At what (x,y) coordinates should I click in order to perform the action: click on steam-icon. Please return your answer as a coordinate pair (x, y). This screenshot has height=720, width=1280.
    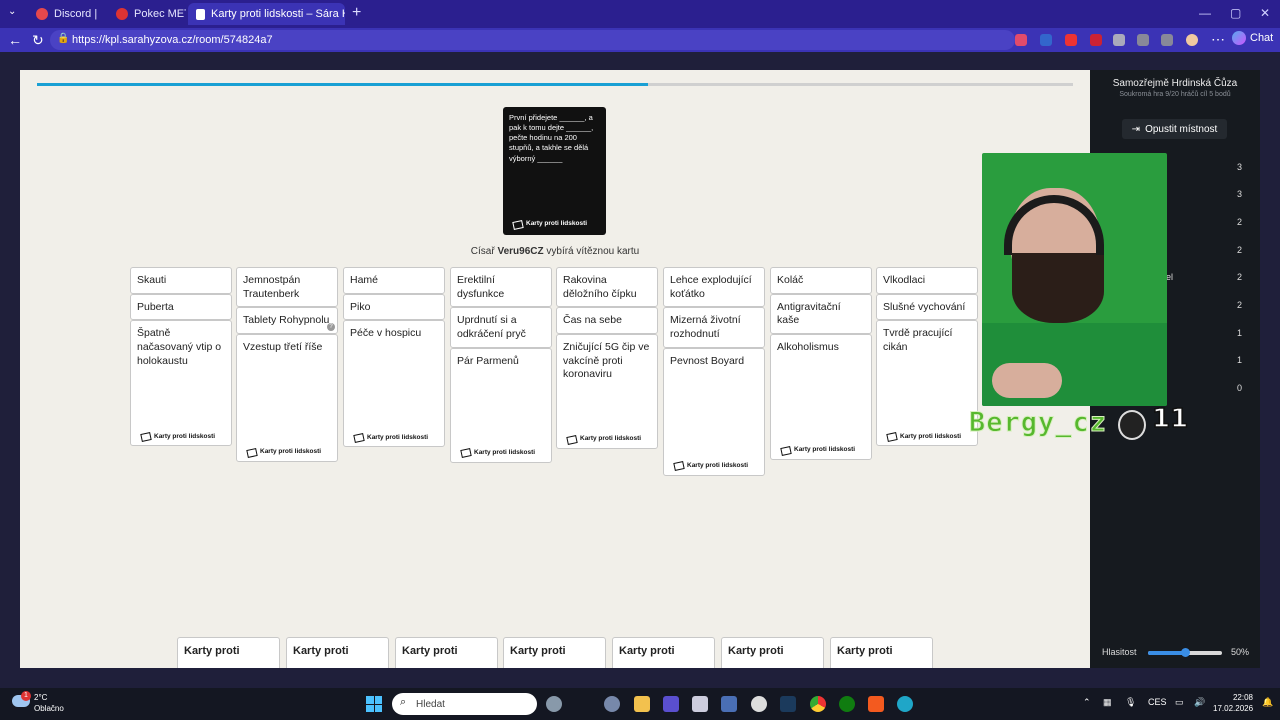
    Looking at the image, I should click on (788, 704).